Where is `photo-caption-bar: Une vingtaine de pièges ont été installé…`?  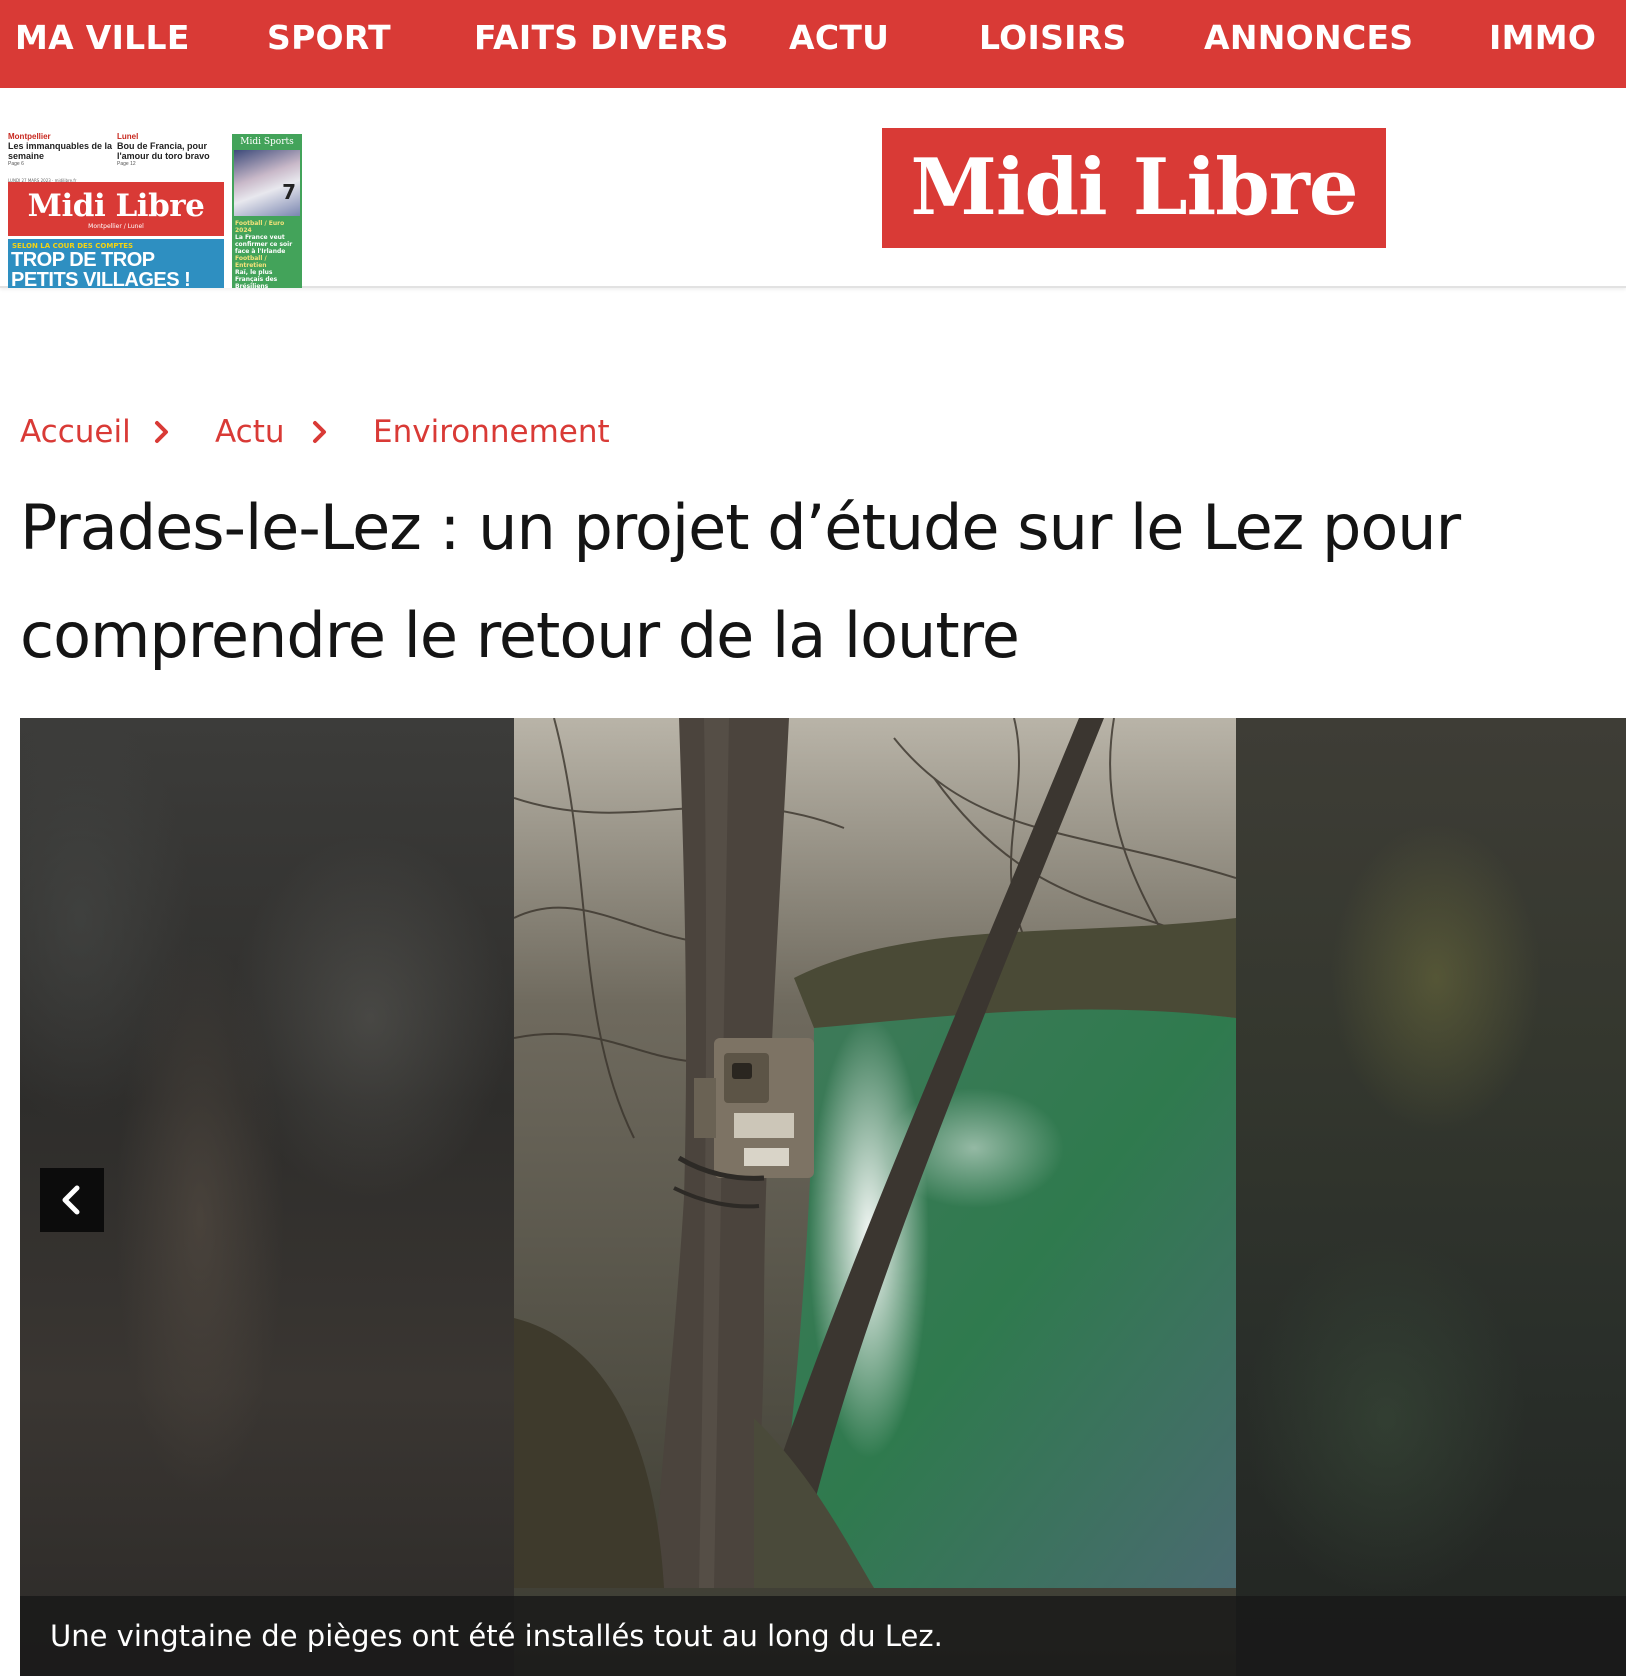 photo-caption-bar: Une vingtaine de pièges ont été installé… is located at coordinates (823, 1636).